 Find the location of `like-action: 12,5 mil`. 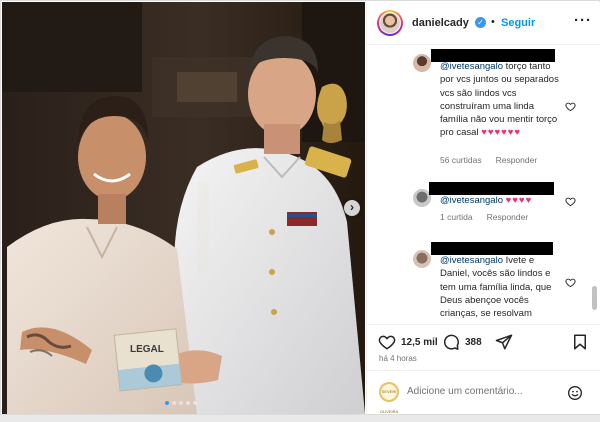

like-action: 12,5 mil is located at coordinates (408, 342).